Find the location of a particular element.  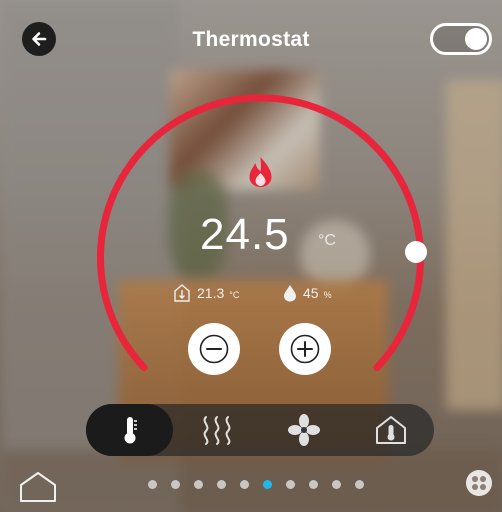

mode-heating is located at coordinates (216, 430).